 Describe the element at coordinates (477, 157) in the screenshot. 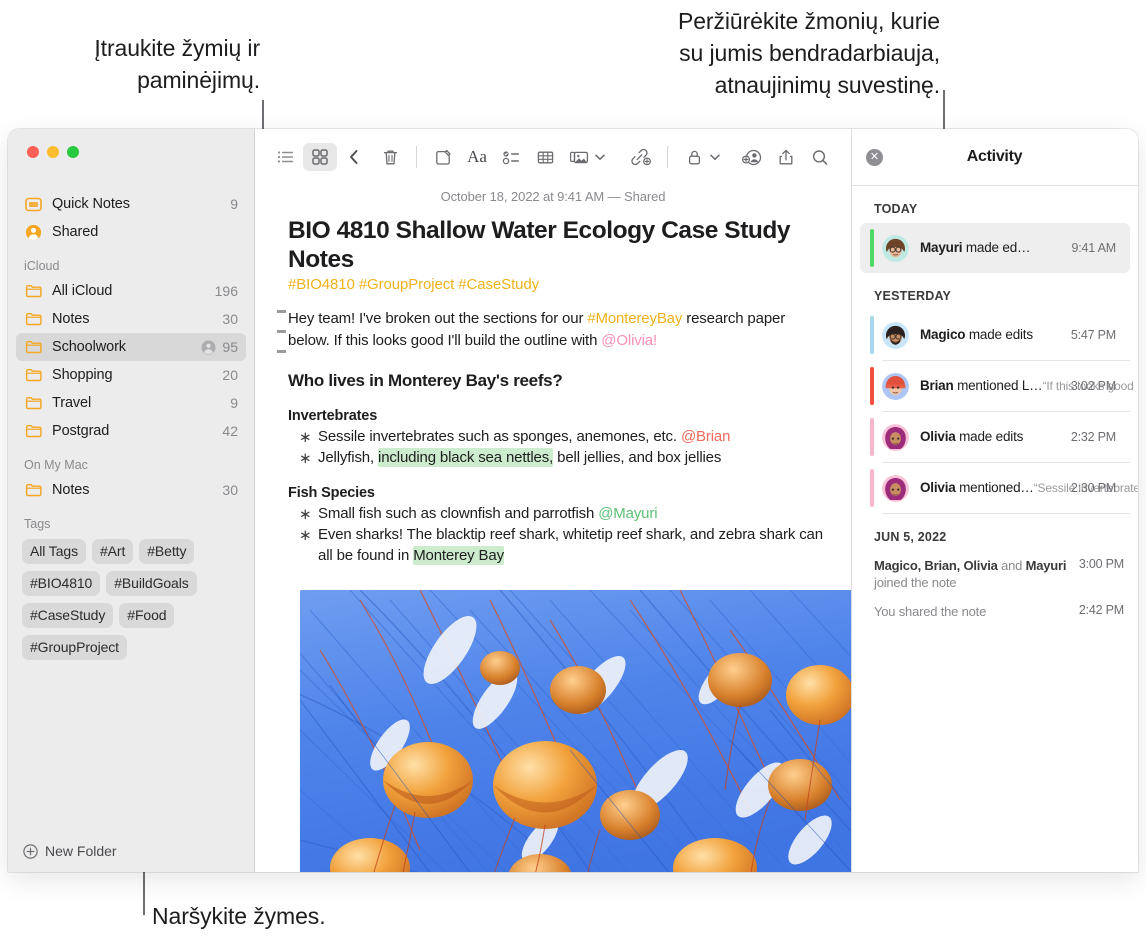

I see `format-aa-icon: Aa` at that location.